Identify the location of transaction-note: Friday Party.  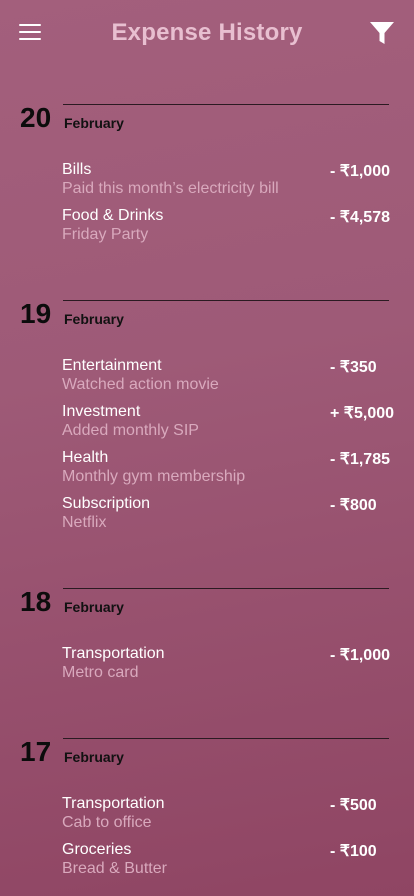
(105, 234).